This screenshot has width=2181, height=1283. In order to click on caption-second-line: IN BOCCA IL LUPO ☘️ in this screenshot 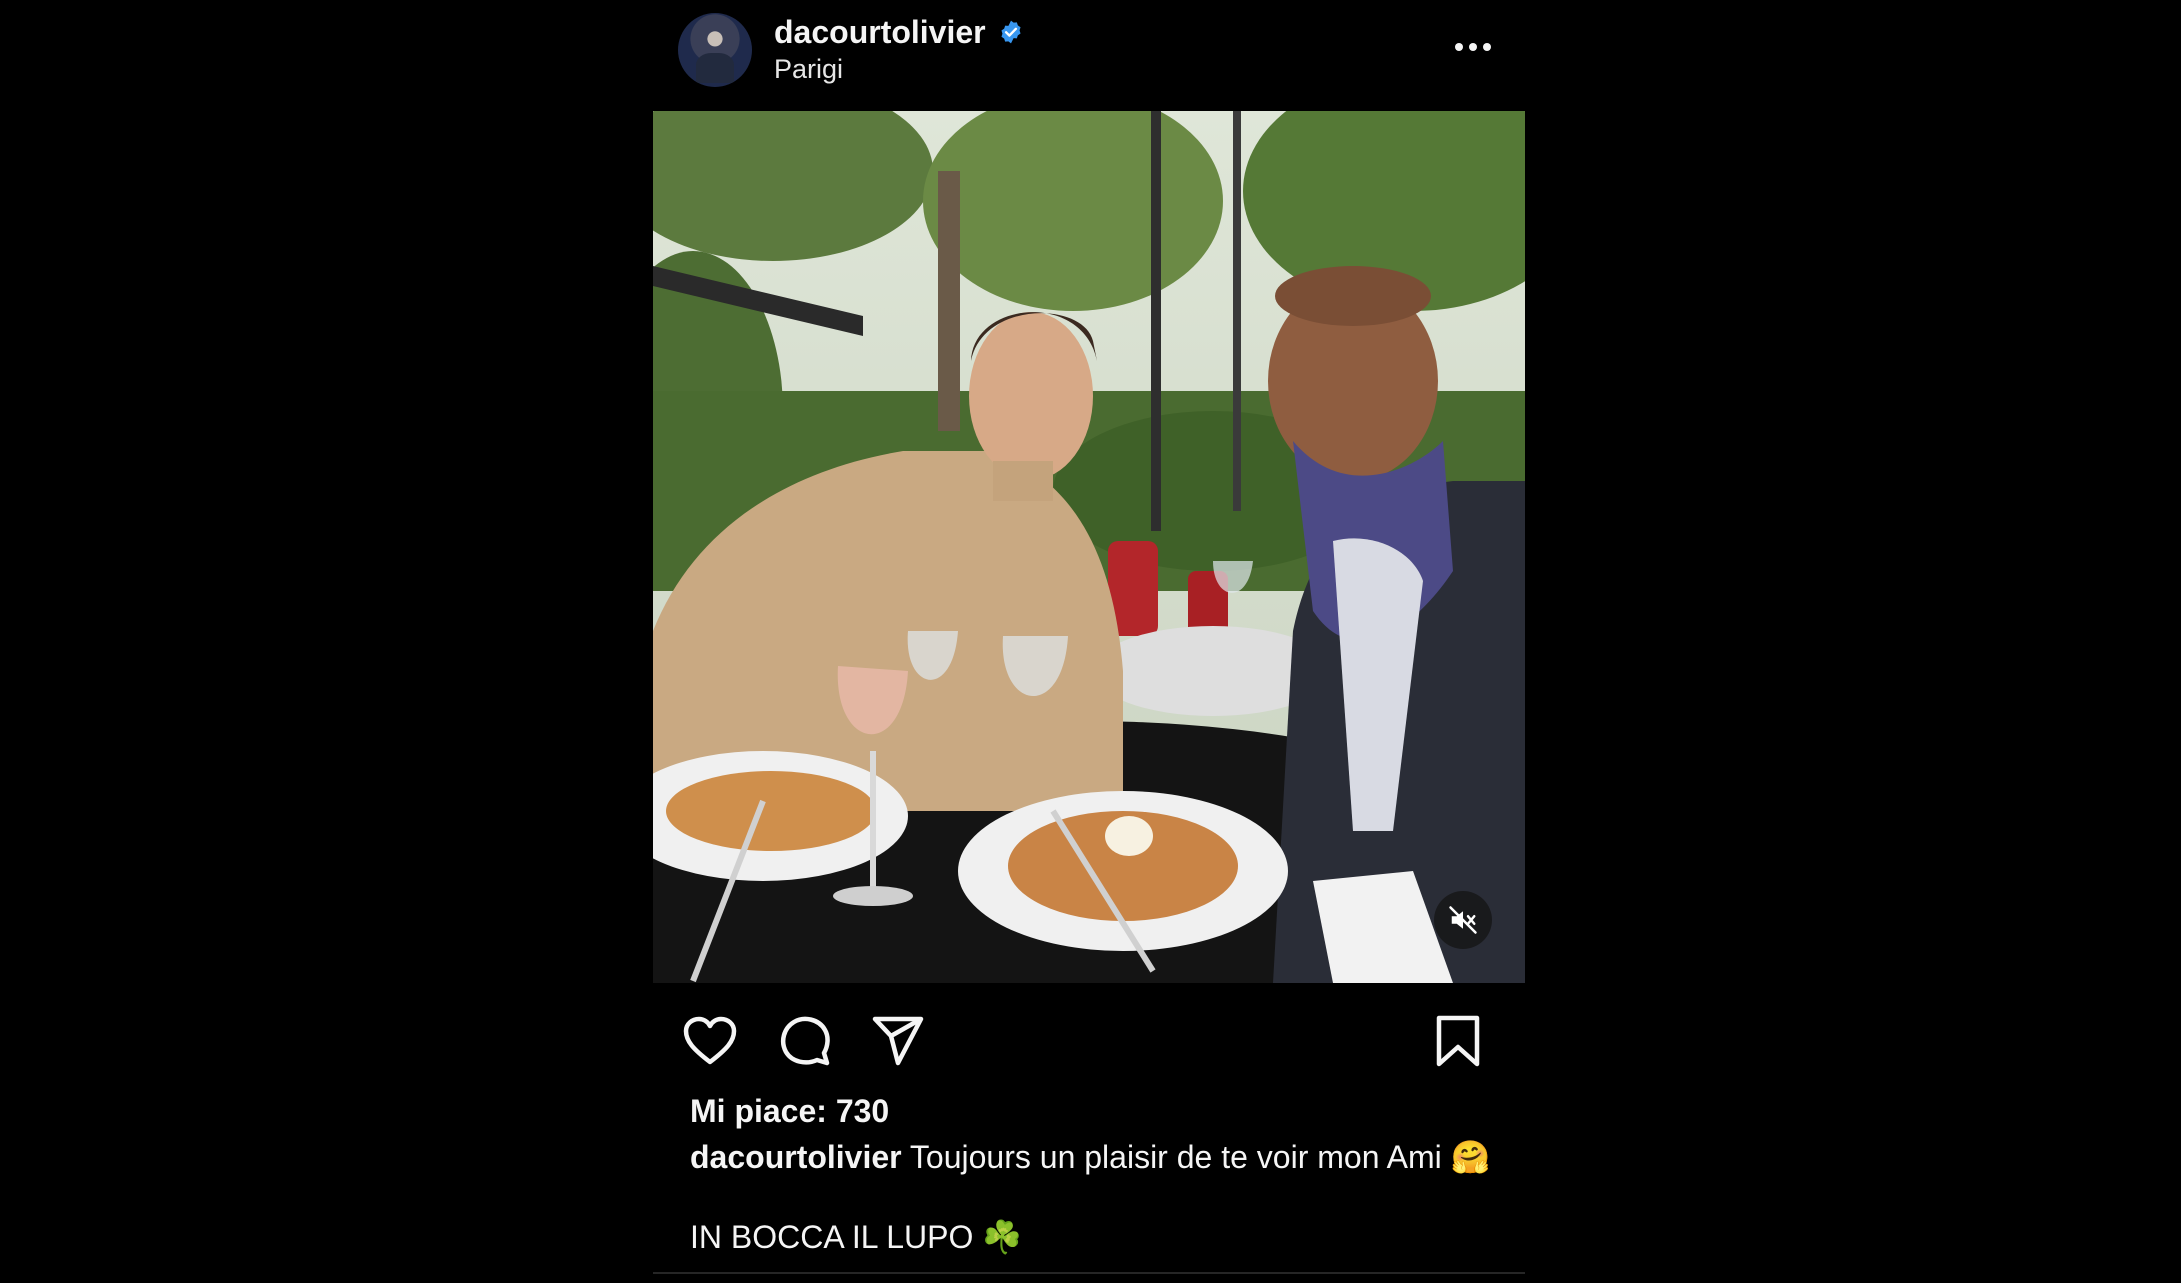, I will do `click(856, 1237)`.